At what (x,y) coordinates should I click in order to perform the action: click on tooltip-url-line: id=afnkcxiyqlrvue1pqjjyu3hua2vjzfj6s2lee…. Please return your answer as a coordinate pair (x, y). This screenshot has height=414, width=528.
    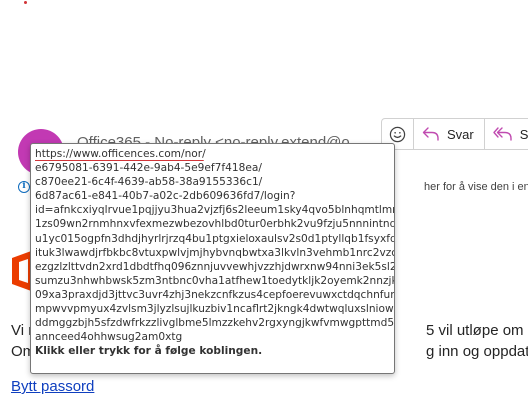
    Looking at the image, I should click on (214, 210).